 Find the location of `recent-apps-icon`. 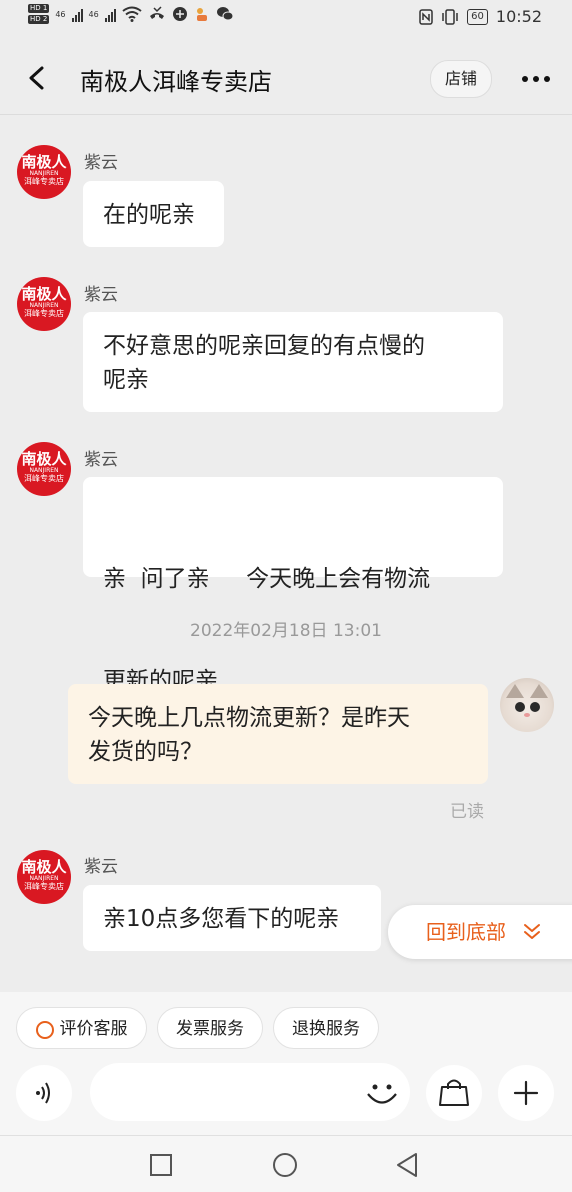

recent-apps-icon is located at coordinates (161, 1165).